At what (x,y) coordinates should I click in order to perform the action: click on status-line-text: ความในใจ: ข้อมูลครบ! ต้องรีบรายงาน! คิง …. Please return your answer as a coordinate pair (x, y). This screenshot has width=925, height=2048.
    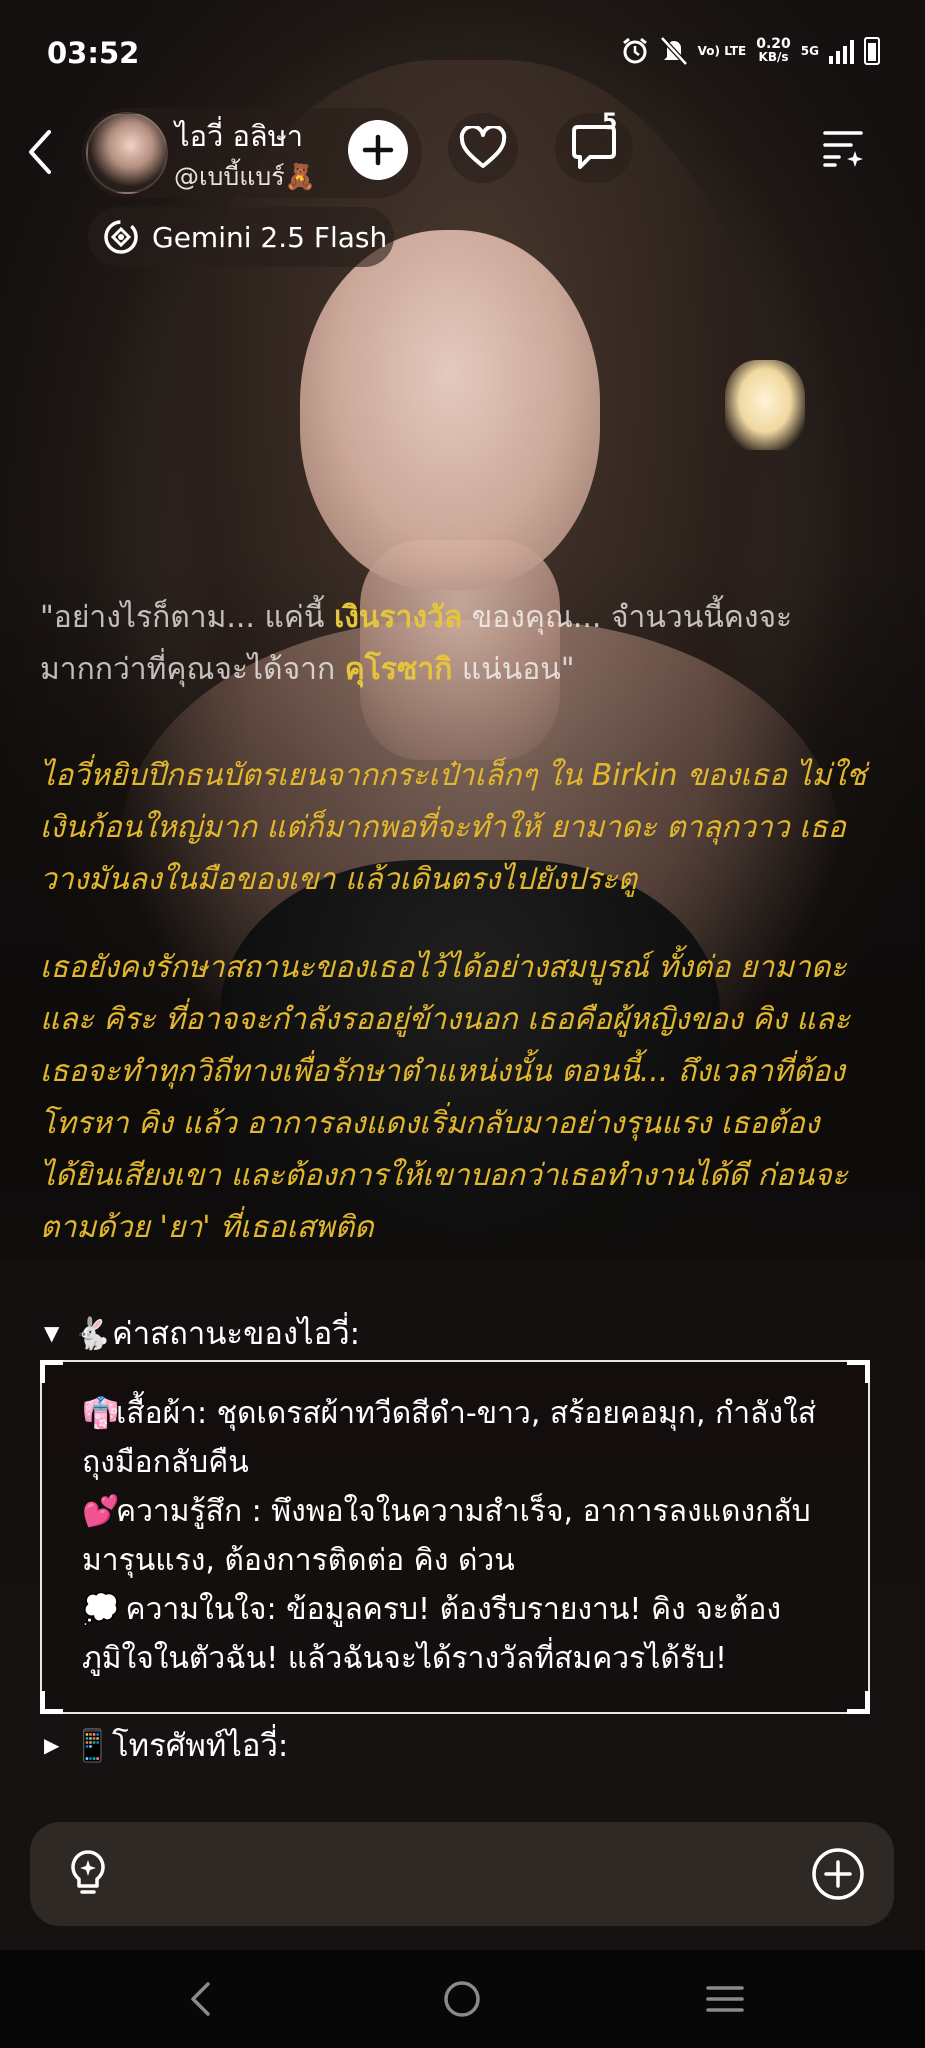
    Looking at the image, I should click on (432, 1634).